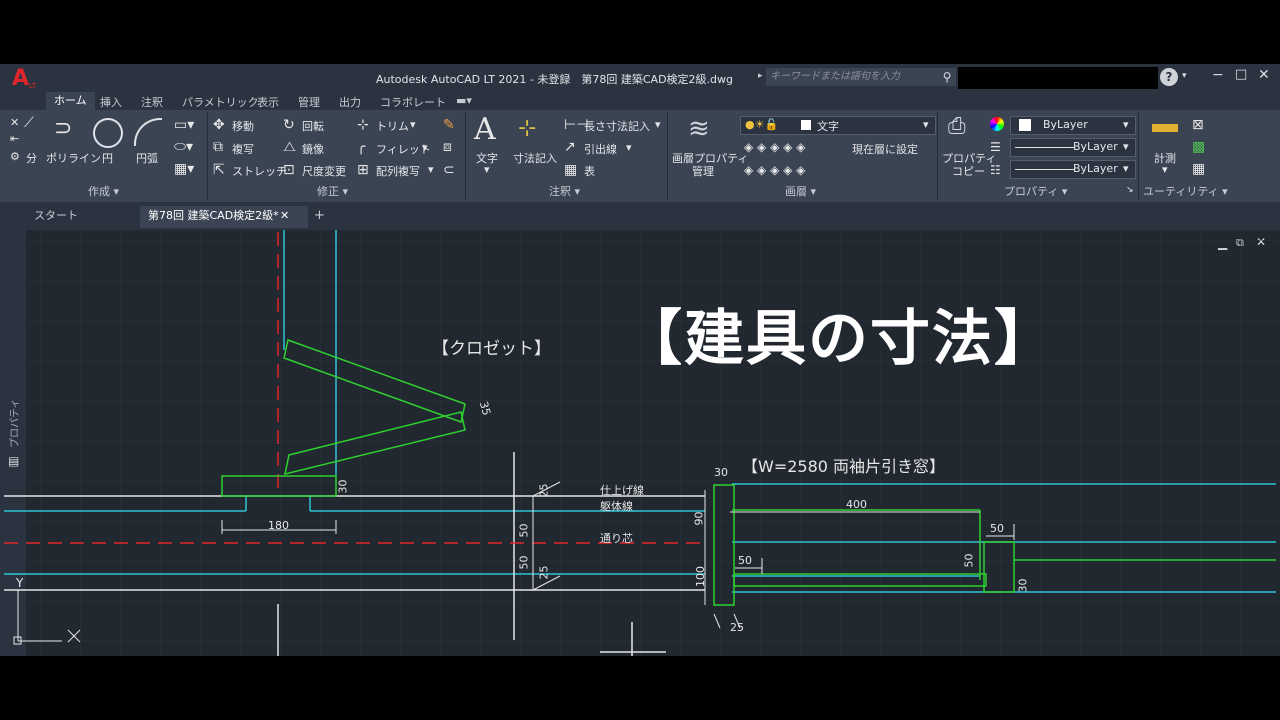 The height and width of the screenshot is (720, 1280). What do you see at coordinates (268, 102) in the screenshot?
I see `tab-view: 表示` at bounding box center [268, 102].